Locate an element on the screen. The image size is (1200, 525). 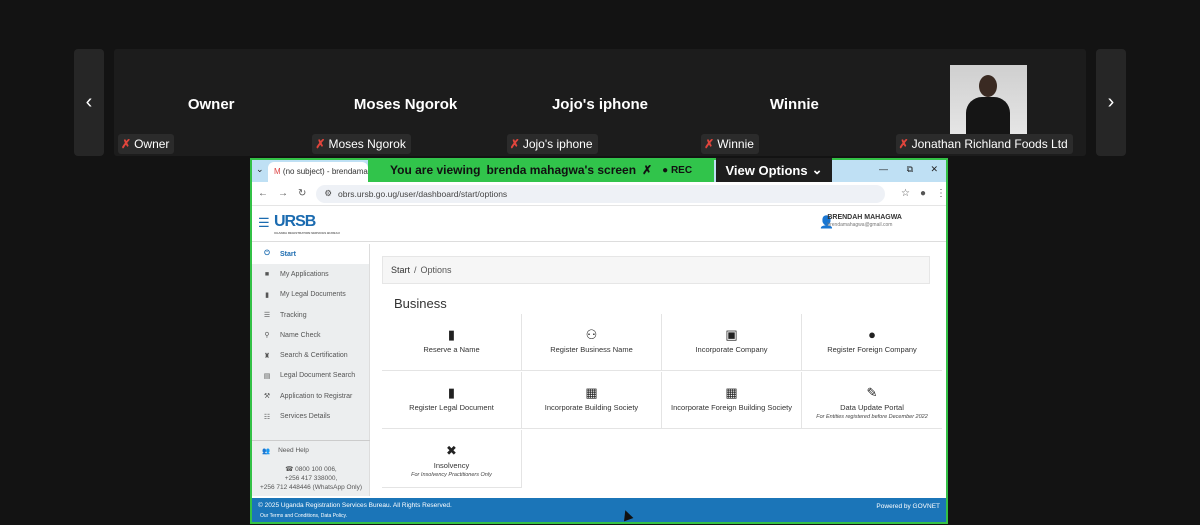
gmail-icon: M is located at coordinates (277, 171).